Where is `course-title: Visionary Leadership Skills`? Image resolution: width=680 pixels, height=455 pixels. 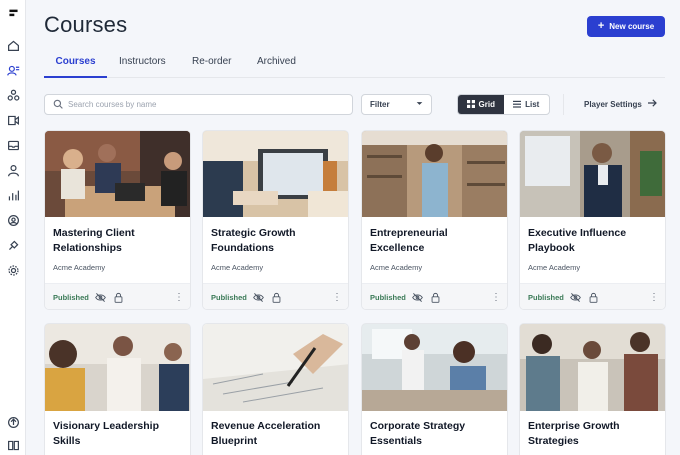
course-title: Visionary Leadership Skills is located at coordinates (106, 433).